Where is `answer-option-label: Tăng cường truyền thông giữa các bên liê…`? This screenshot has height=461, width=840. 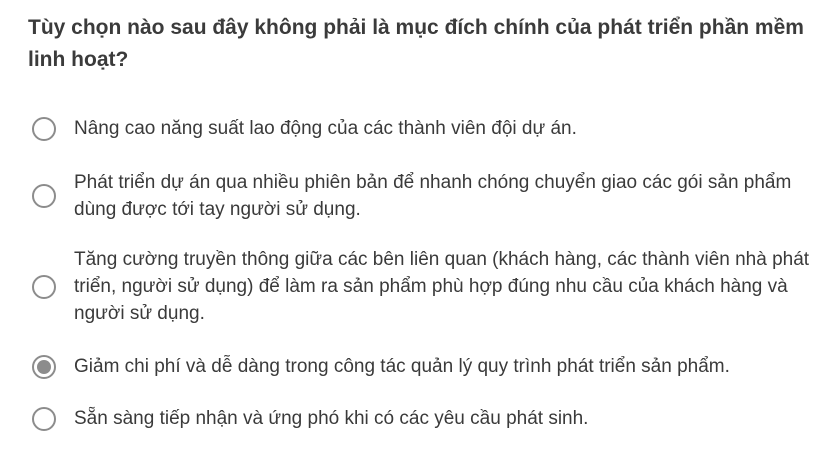
answer-option-label: Tăng cường truyền thông giữa các bên liê… is located at coordinates (442, 286).